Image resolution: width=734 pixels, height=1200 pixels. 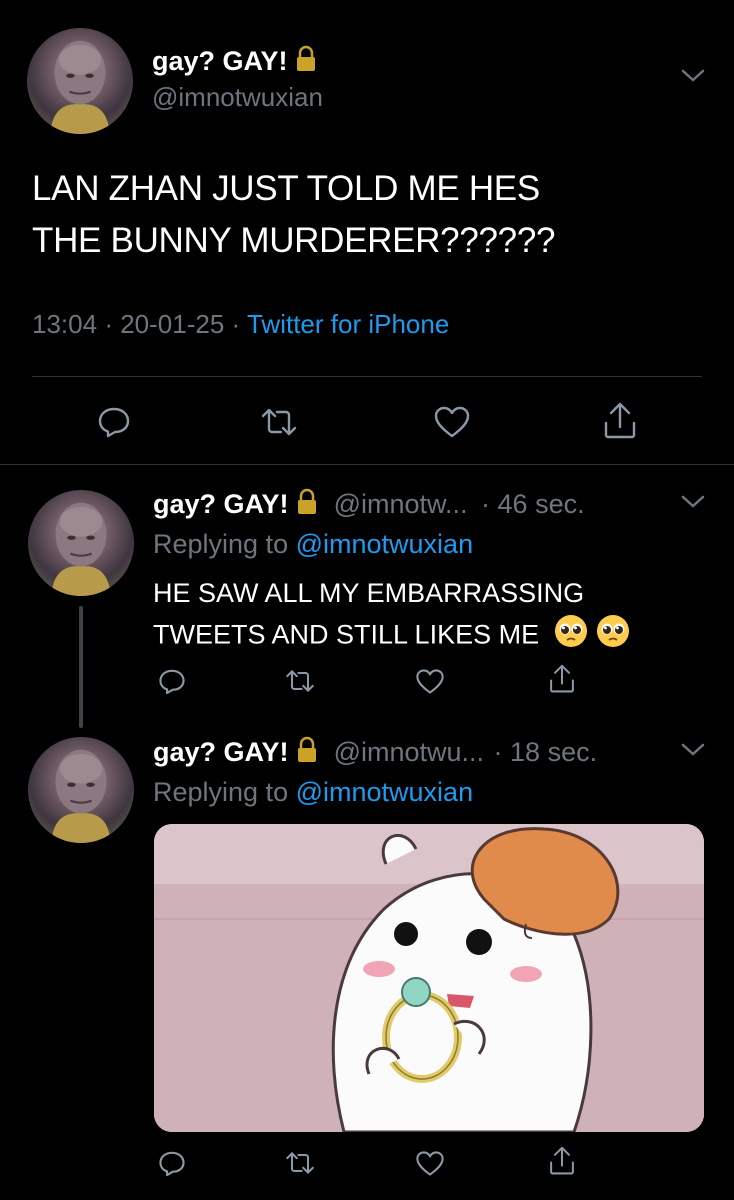 I want to click on reply-text-line-2: TWEETS AND STILL LIKES ME, so click(x=392, y=636).